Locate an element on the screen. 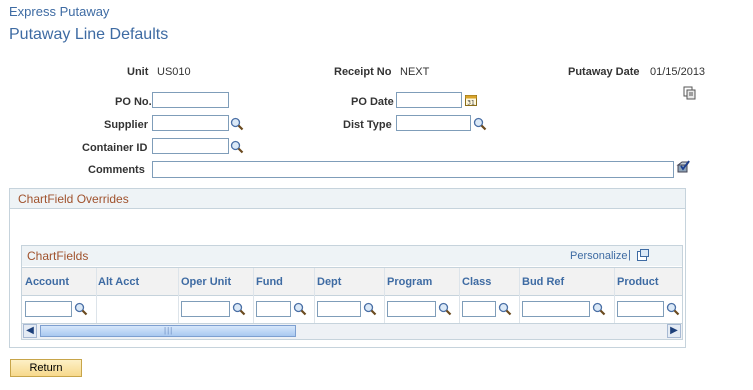 The height and width of the screenshot is (390, 753). container-id-label: Container ID is located at coordinates (115, 148).